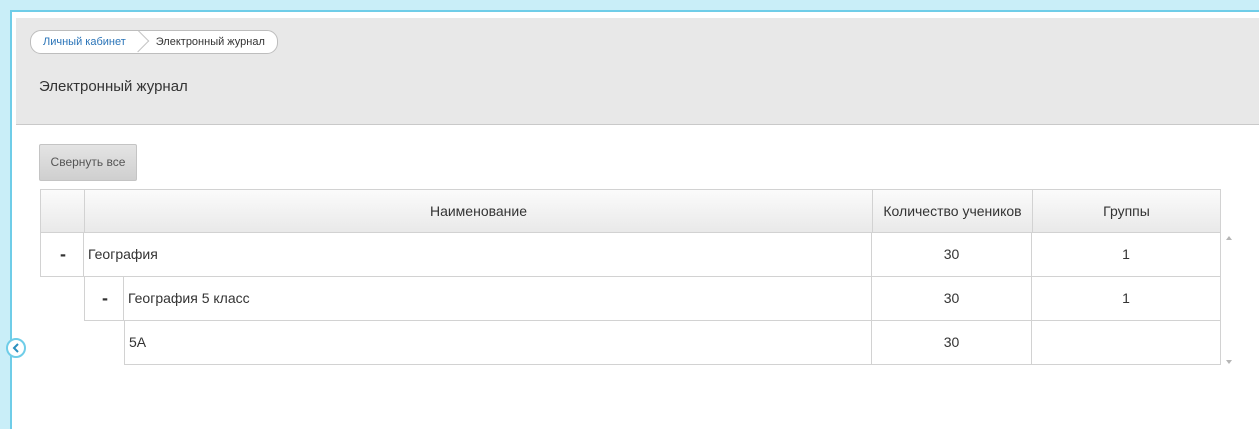  Describe the element at coordinates (154, 42) in the screenshot. I see `breadcrumb: Личный кабинет Электронный журнал` at that location.